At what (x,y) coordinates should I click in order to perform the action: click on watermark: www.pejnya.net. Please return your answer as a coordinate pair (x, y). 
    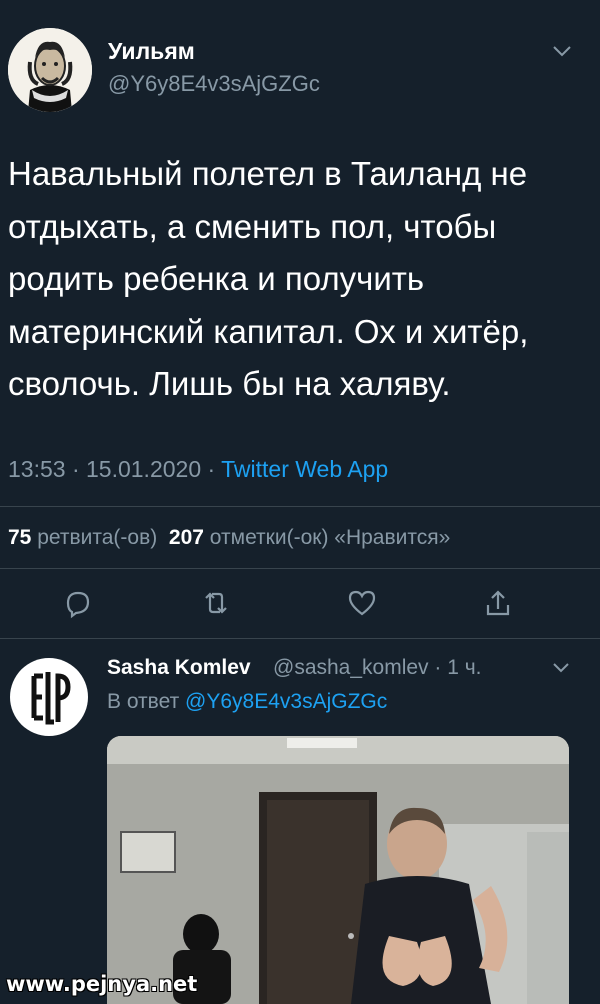
    Looking at the image, I should click on (102, 984).